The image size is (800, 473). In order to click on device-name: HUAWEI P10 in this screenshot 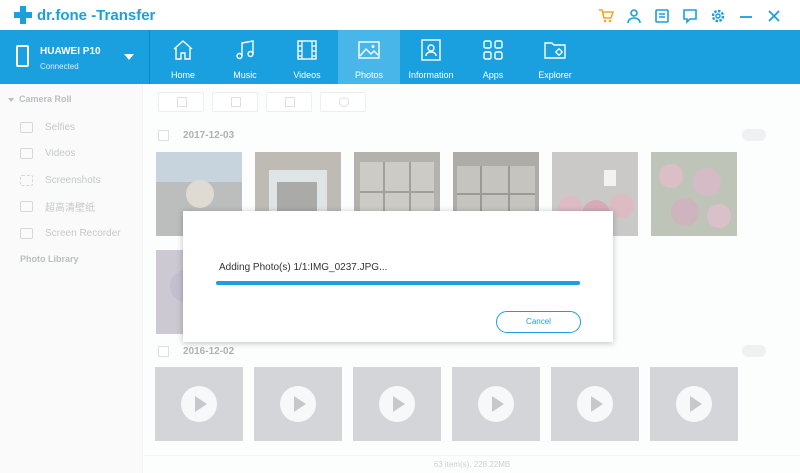, I will do `click(70, 51)`.